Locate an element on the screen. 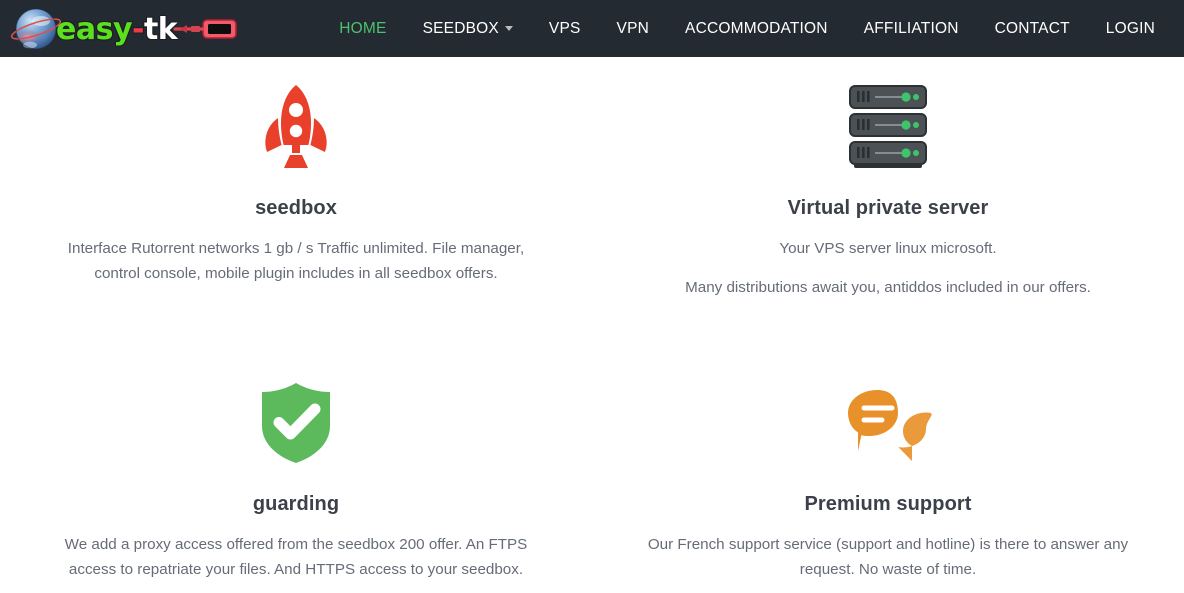 Image resolution: width=1184 pixels, height=593 pixels. nav-link-accommodation: ACCOMMODATION is located at coordinates (756, 28).